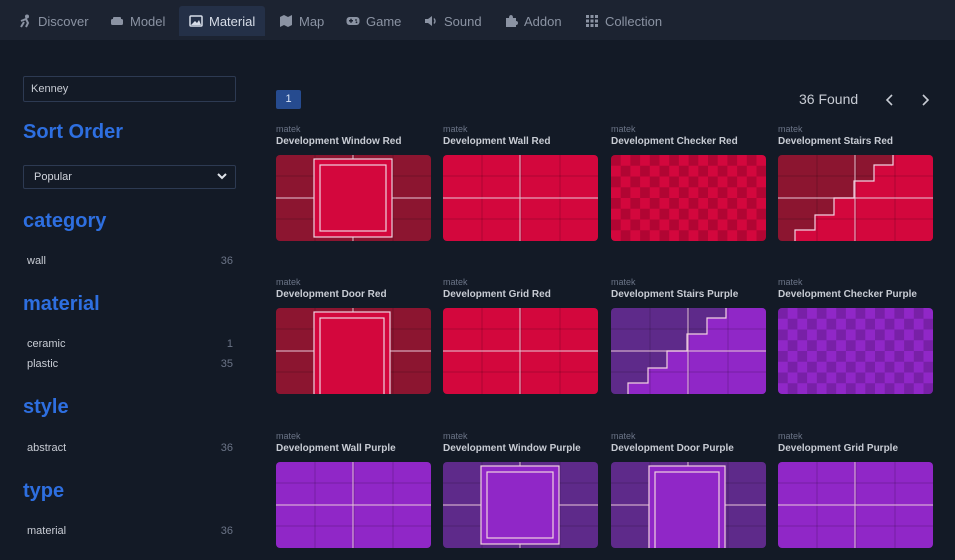 The image size is (955, 560). I want to click on tab-collection: Collection, so click(623, 21).